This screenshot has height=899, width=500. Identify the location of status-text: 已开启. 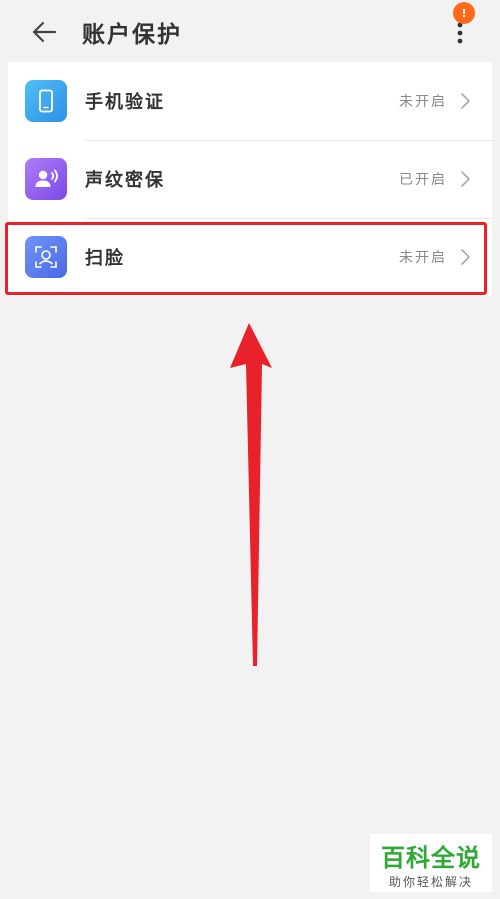
(423, 180).